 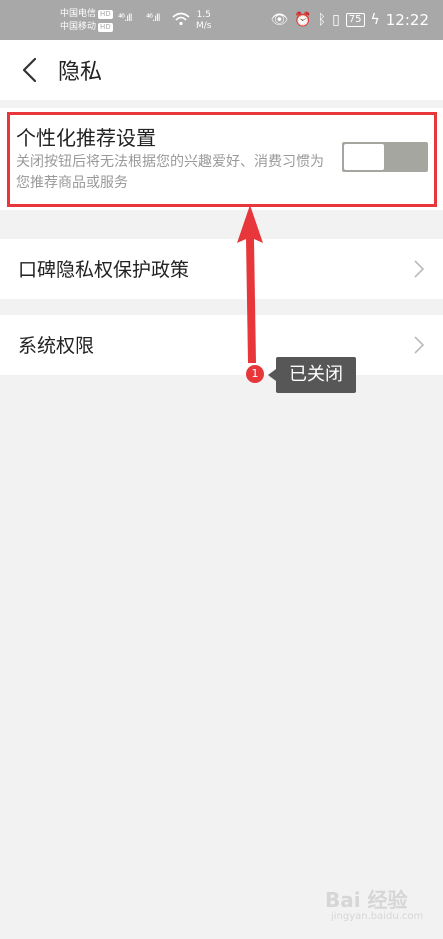 What do you see at coordinates (250, 284) in the screenshot?
I see `annotation-arrow-icon` at bounding box center [250, 284].